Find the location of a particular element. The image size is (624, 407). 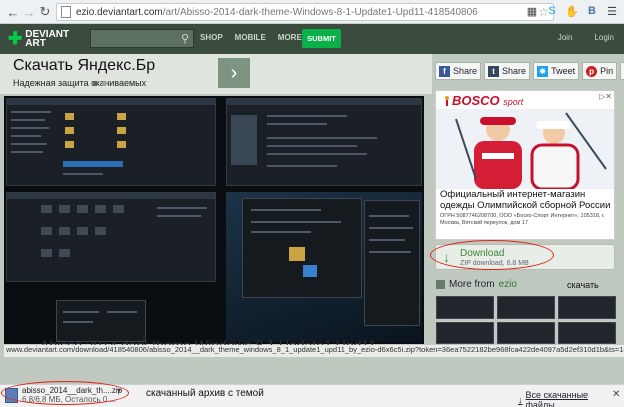

share-buttons: fShare tShare ✵Tweet pPin ▾ is located at coordinates (529, 71).